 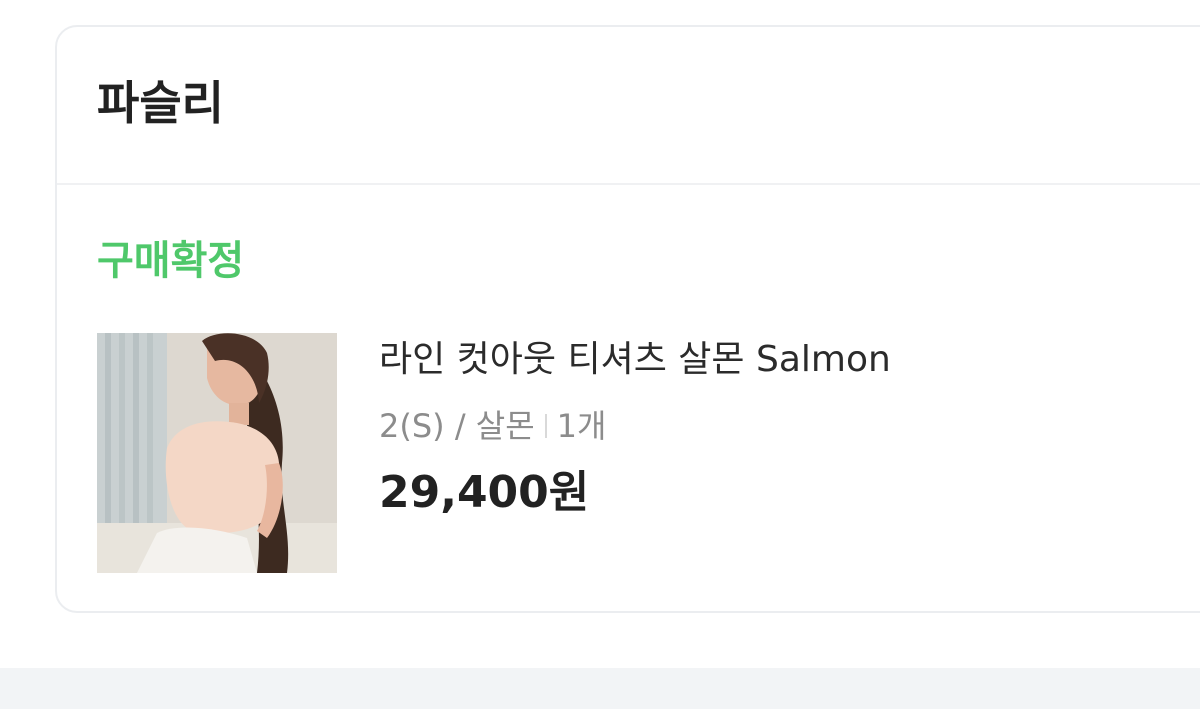 What do you see at coordinates (600, 688) in the screenshot?
I see `section-divider-band` at bounding box center [600, 688].